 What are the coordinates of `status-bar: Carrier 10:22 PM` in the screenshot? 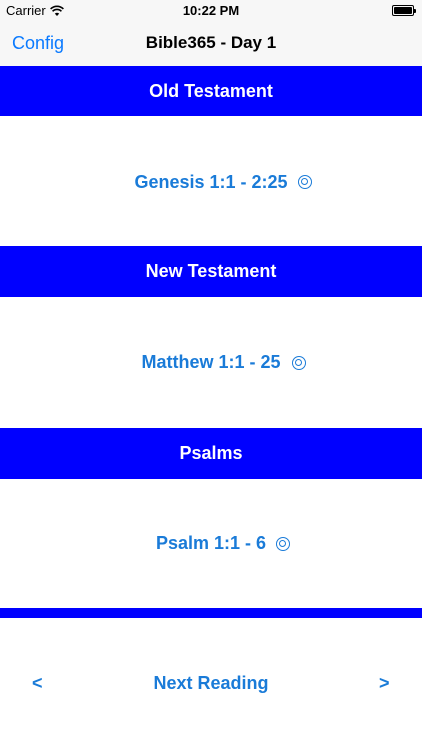 It's located at (211, 11).